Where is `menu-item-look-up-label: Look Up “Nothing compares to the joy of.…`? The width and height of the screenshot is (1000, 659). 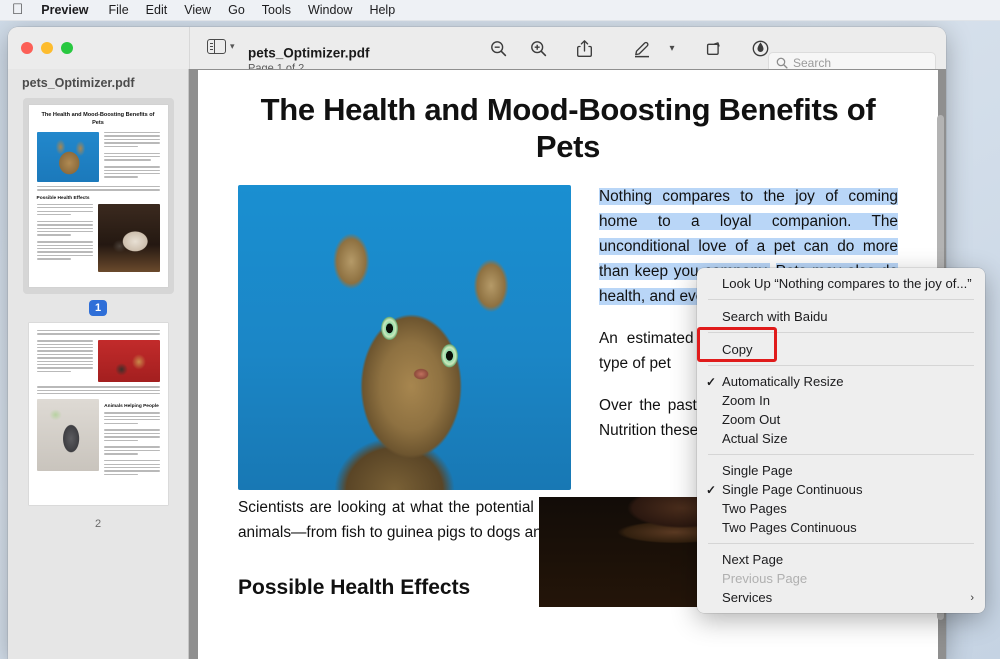 menu-item-look-up-label: Look Up “Nothing compares to the joy of.… is located at coordinates (847, 283).